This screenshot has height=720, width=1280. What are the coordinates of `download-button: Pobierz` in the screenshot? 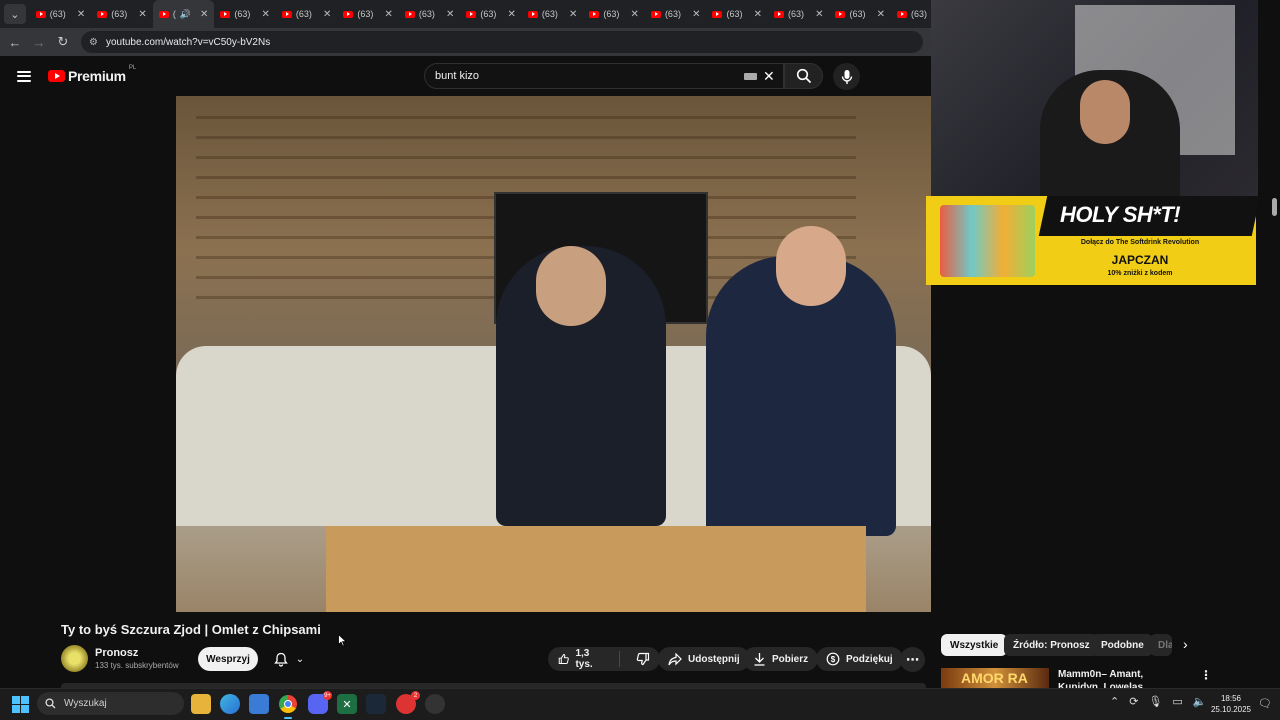 It's located at (781, 659).